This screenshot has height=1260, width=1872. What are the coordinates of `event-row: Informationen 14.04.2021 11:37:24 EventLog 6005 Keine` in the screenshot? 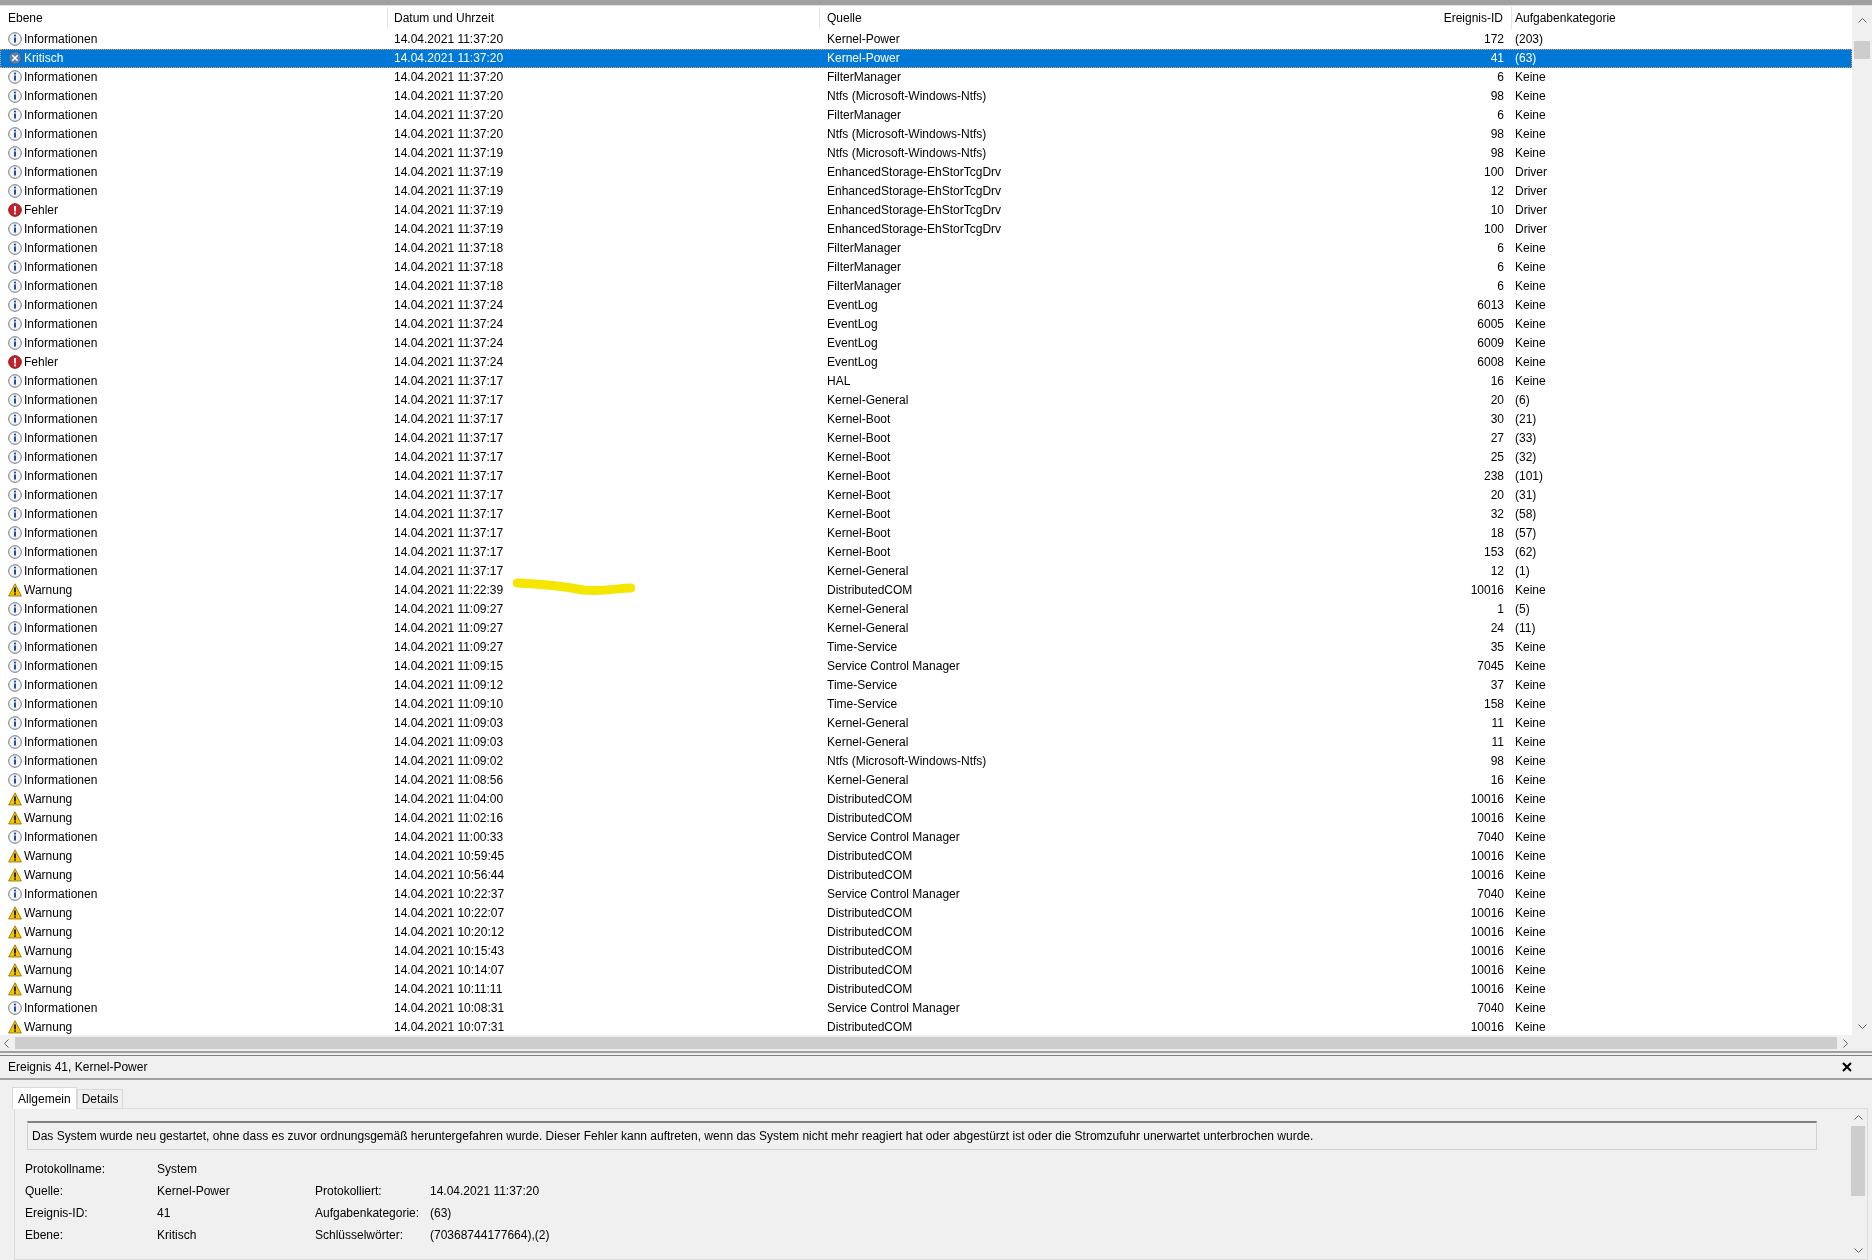 It's located at (926, 324).